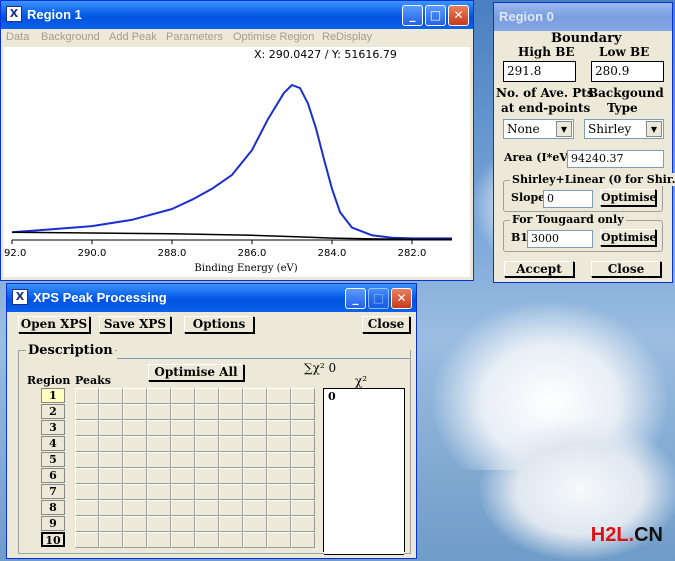  I want to click on optimise-slope-button: Optimise, so click(628, 197).